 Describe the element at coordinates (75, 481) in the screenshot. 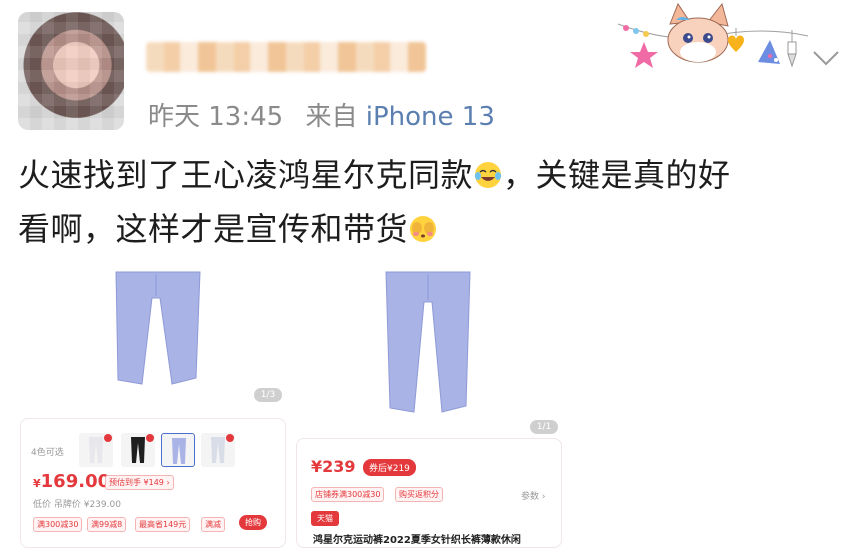

I see `price-value: 169.00` at that location.